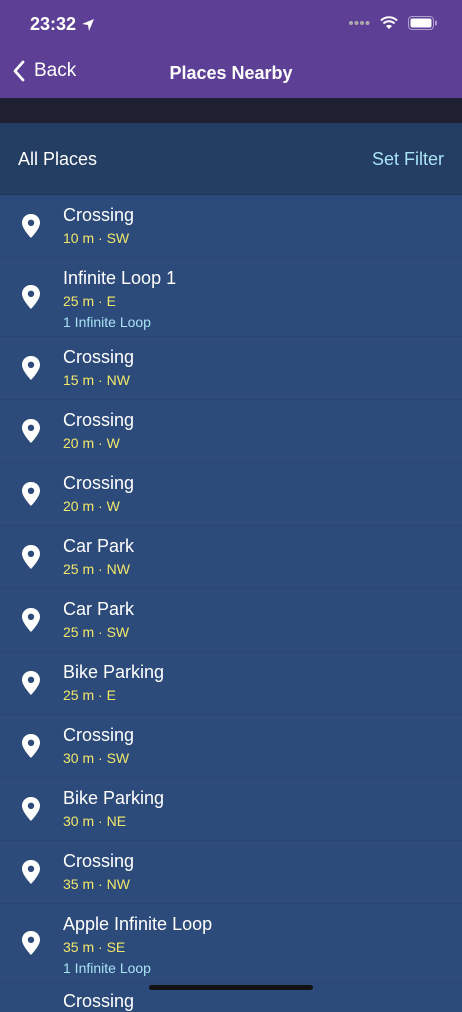 Image resolution: width=462 pixels, height=1012 pixels. What do you see at coordinates (231, 746) in the screenshot?
I see `list-item: Crossing 30 m · SW` at bounding box center [231, 746].